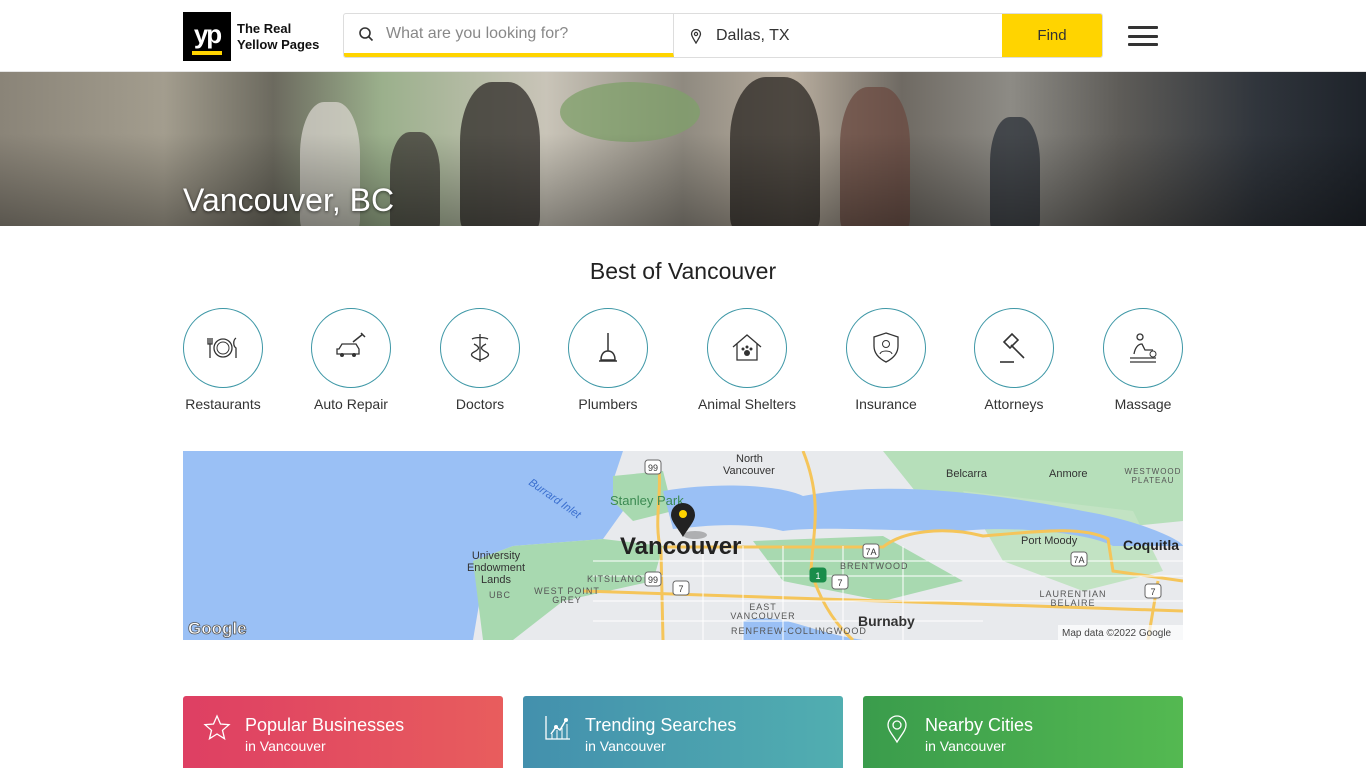  What do you see at coordinates (799, 631) in the screenshot?
I see `map-label-renfrew-collingwood: RENFREW-COLLINGWOOD` at bounding box center [799, 631].